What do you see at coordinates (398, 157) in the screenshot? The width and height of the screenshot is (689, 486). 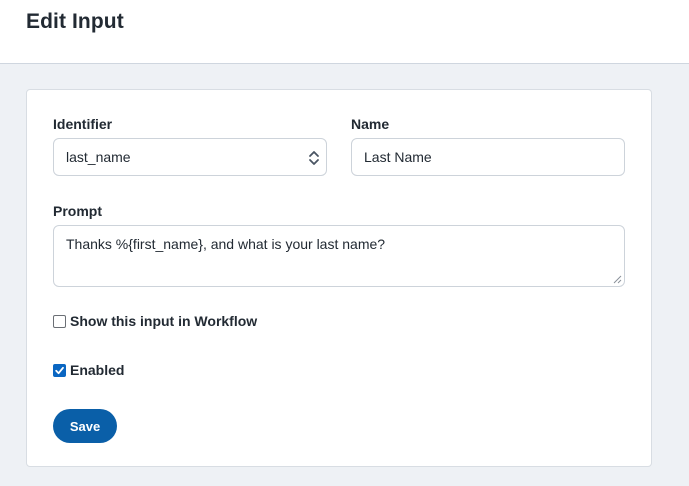 I see `name-input-value: Last Name` at bounding box center [398, 157].